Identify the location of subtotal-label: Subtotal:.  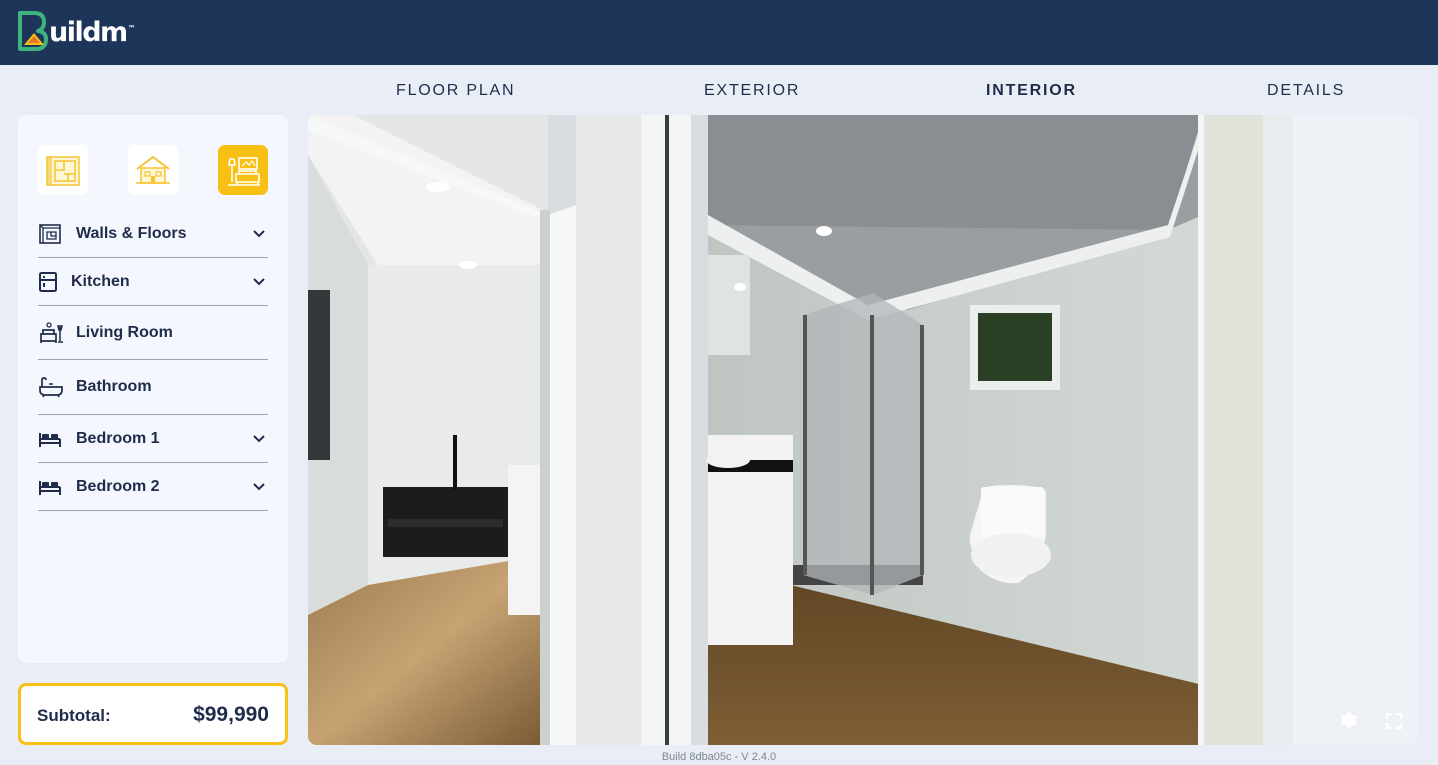
(74, 715).